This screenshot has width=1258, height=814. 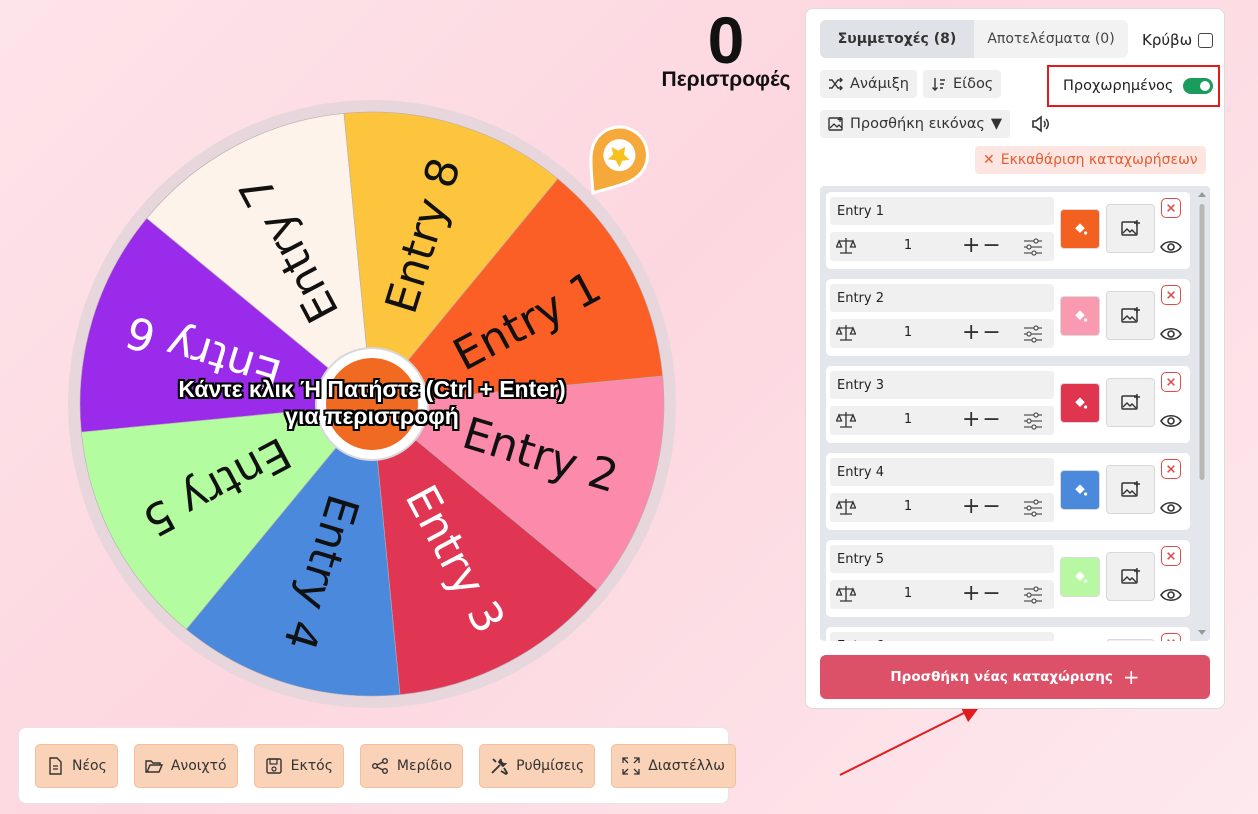 What do you see at coordinates (273, 765) in the screenshot?
I see `save-icon` at bounding box center [273, 765].